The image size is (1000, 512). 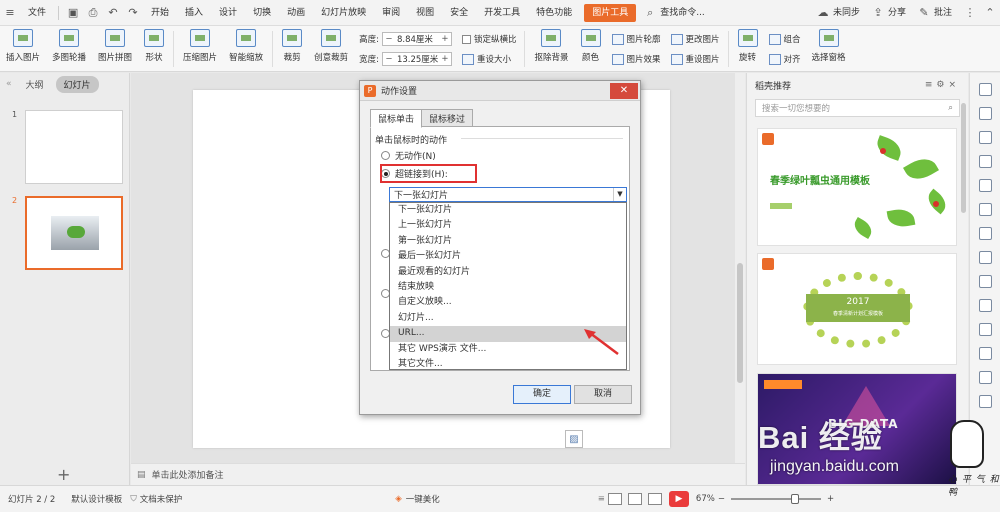 What do you see at coordinates (985, 329) in the screenshot?
I see `media-icon` at bounding box center [985, 329].